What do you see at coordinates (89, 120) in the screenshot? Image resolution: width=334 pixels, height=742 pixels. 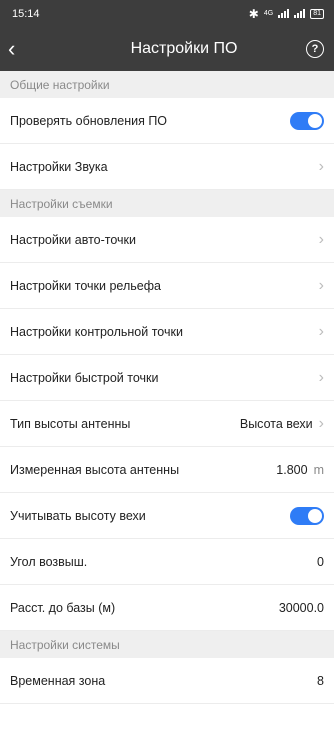 I see `check-updates-label: Проверять обновления ПО` at bounding box center [89, 120].